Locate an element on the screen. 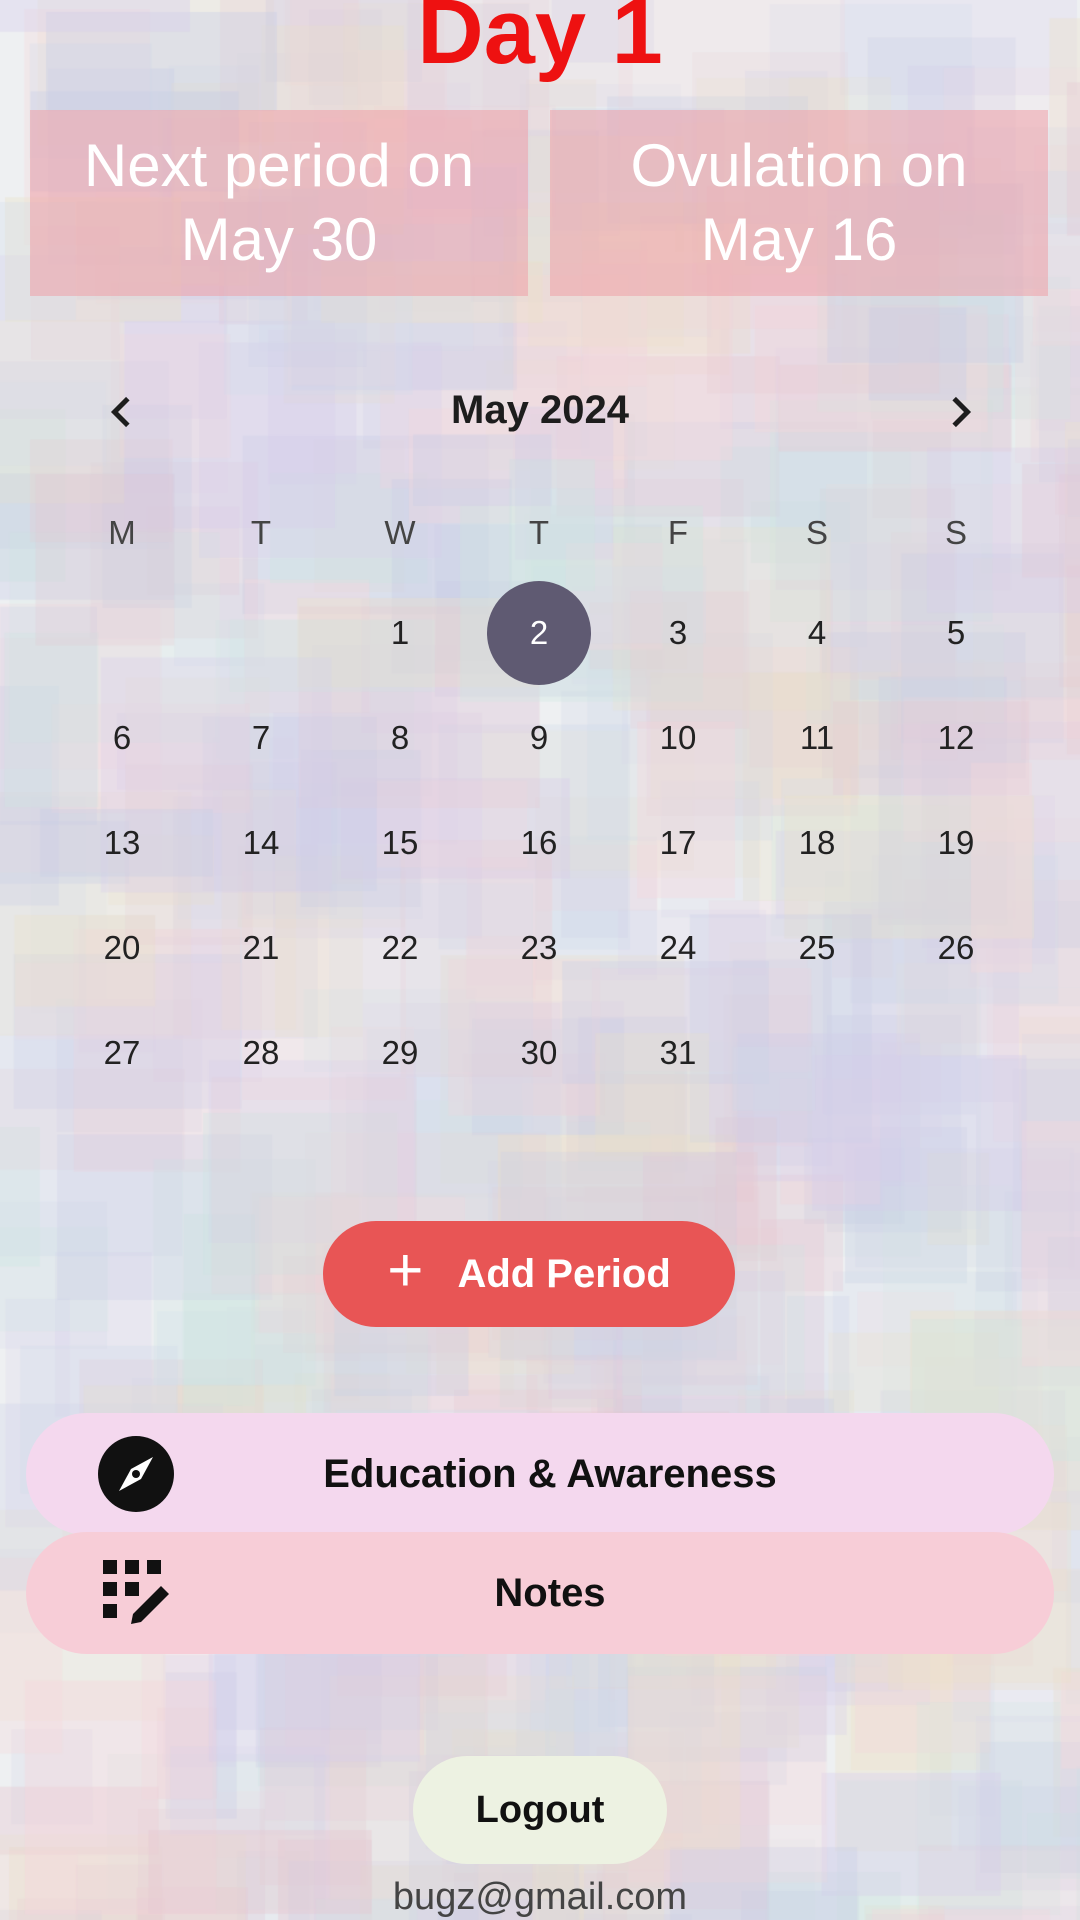  calendar-day-number: 11 is located at coordinates (817, 737).